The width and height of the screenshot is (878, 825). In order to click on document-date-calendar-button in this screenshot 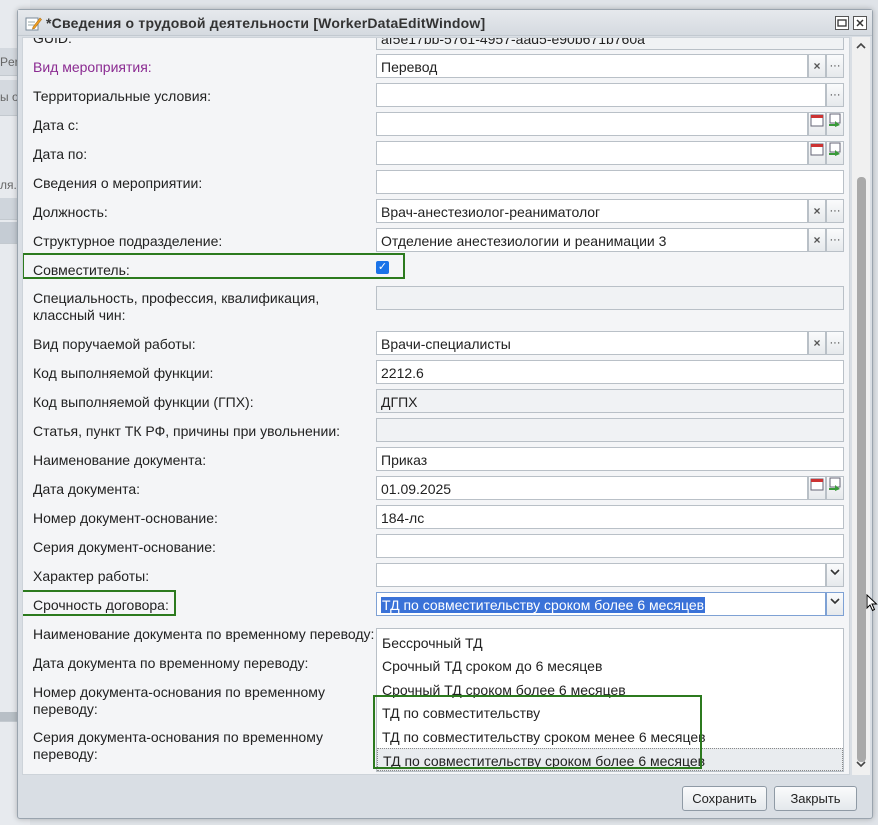, I will do `click(817, 488)`.